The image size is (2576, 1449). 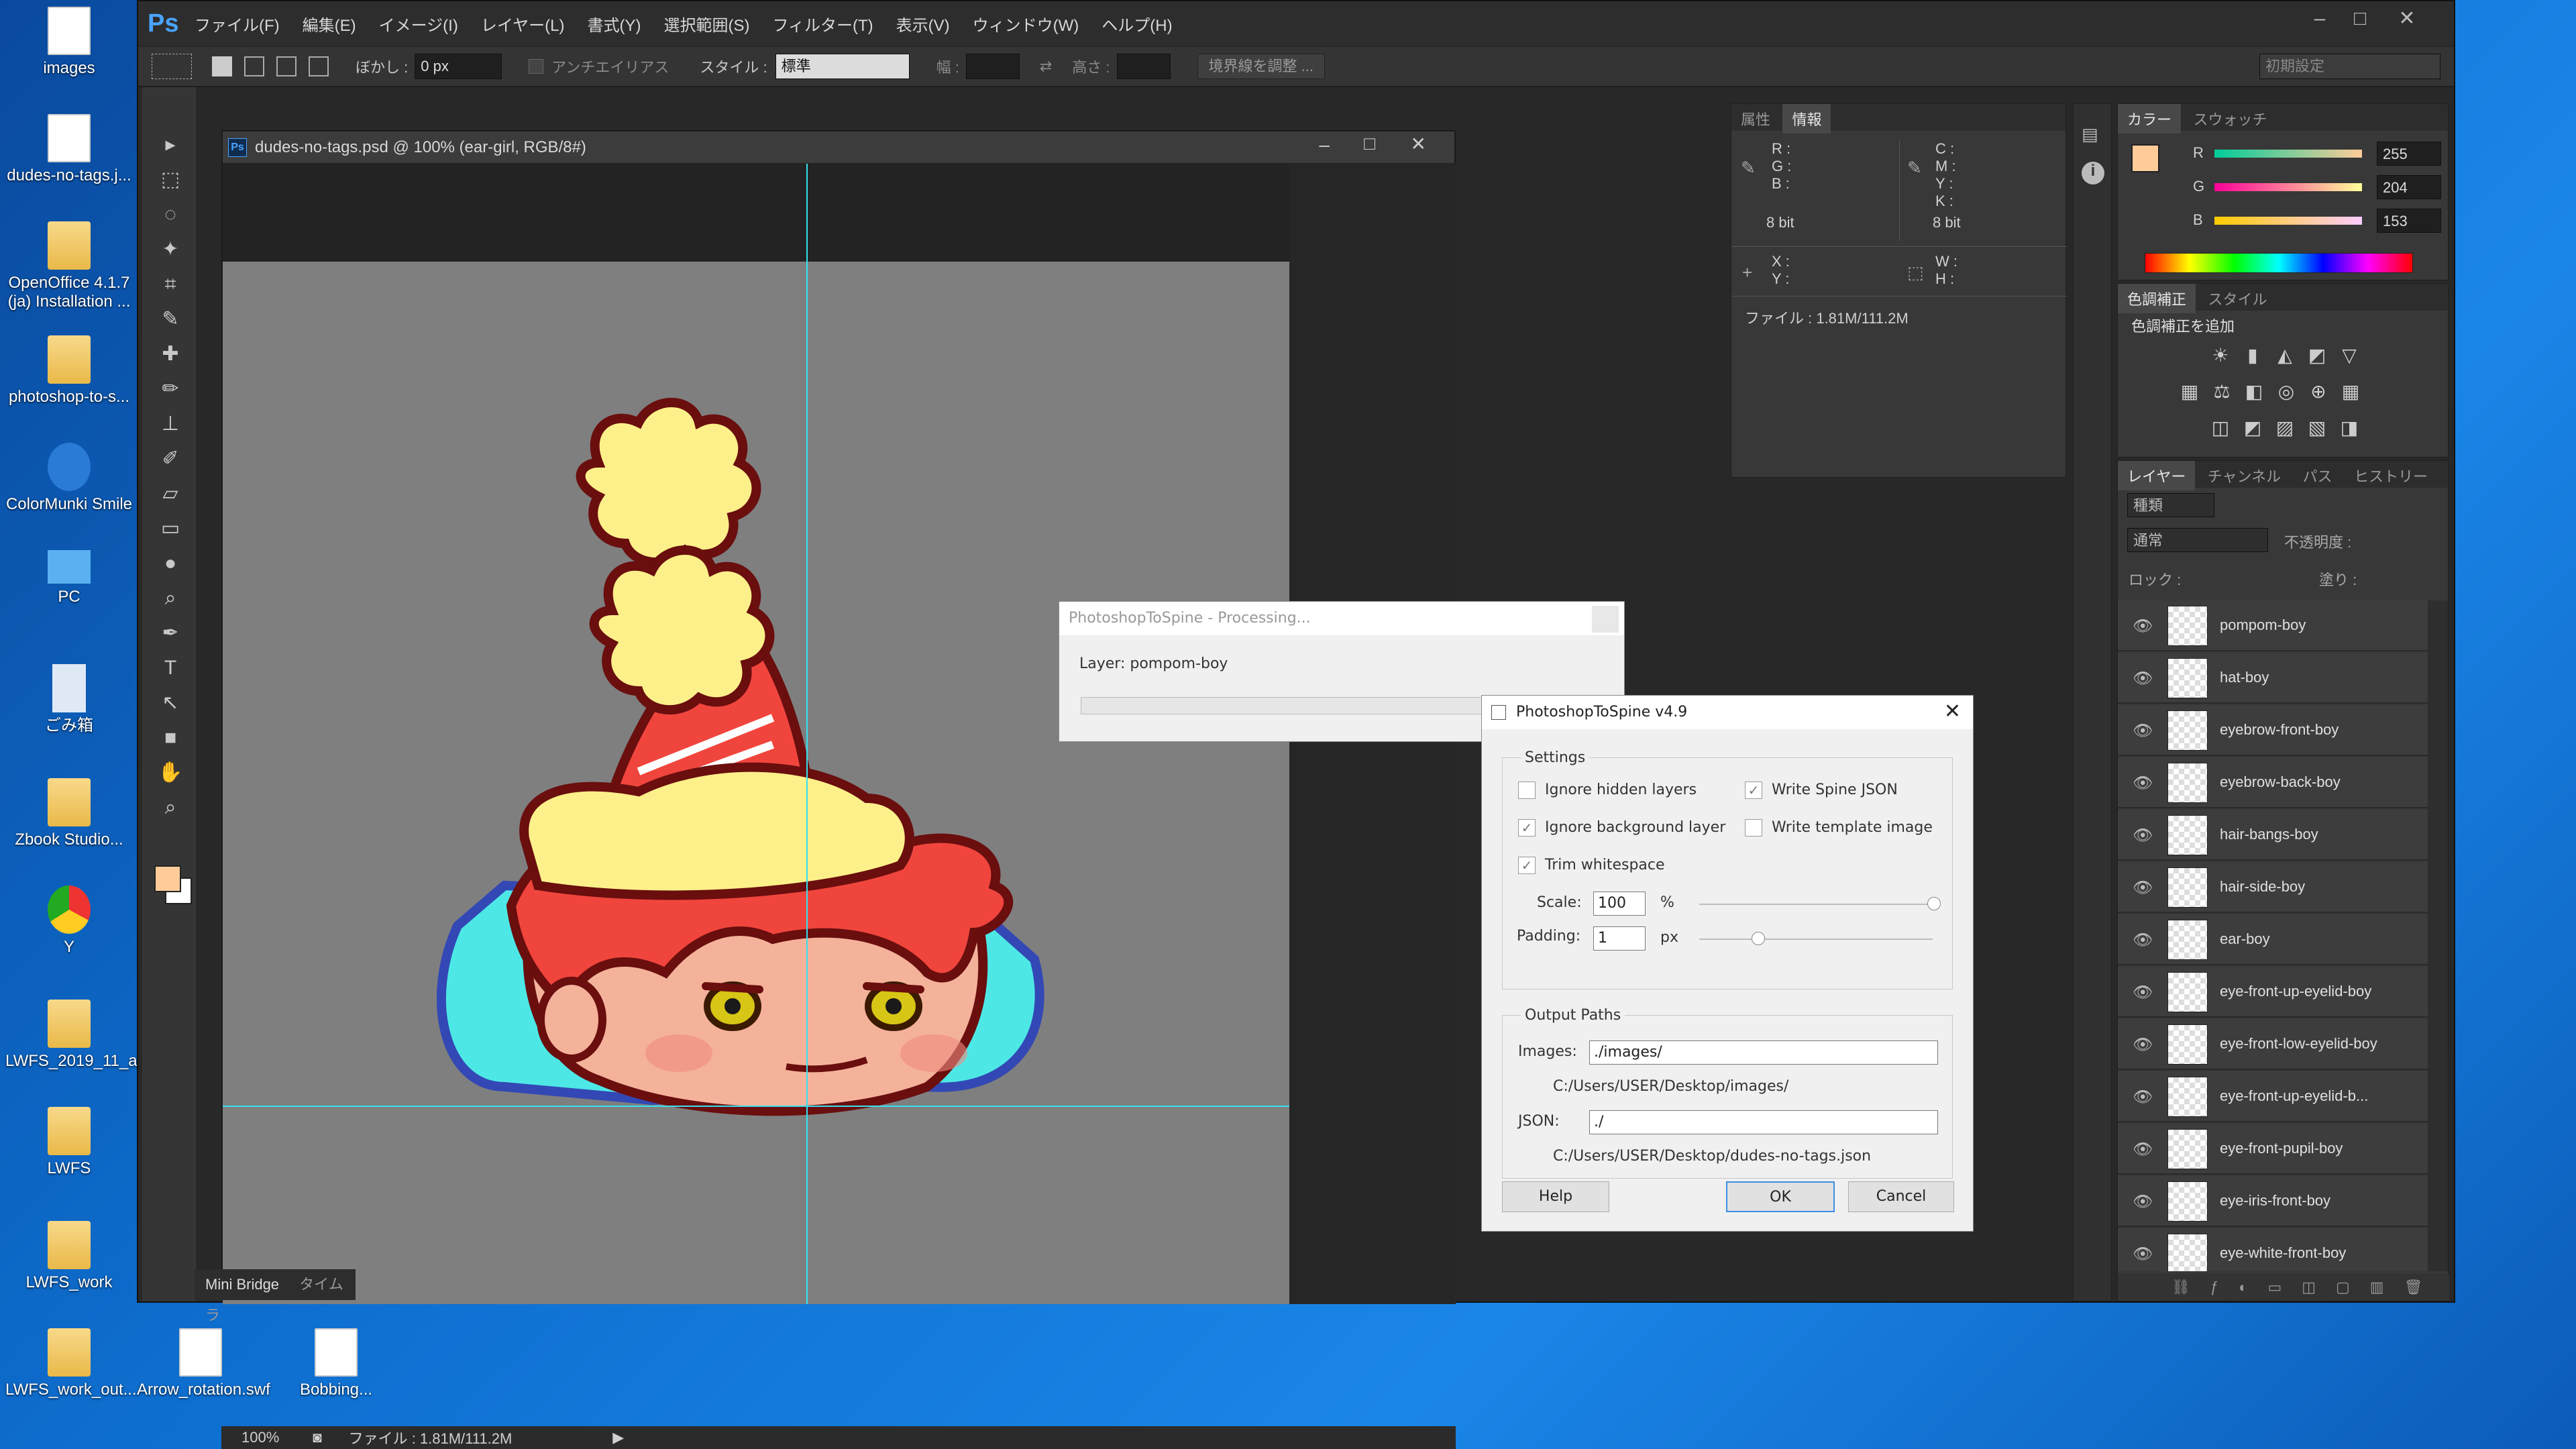 I want to click on menu-item-4: 書式(Y), so click(x=614, y=24).